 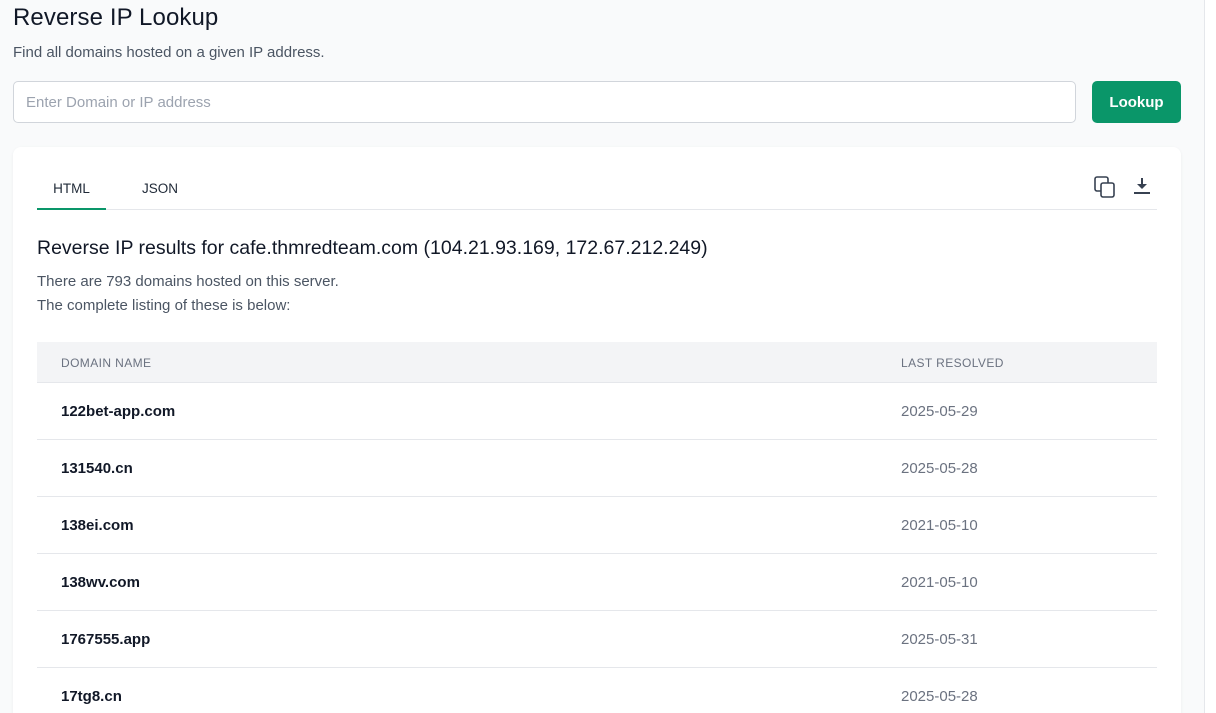 What do you see at coordinates (1105, 188) in the screenshot?
I see `copy-icon` at bounding box center [1105, 188].